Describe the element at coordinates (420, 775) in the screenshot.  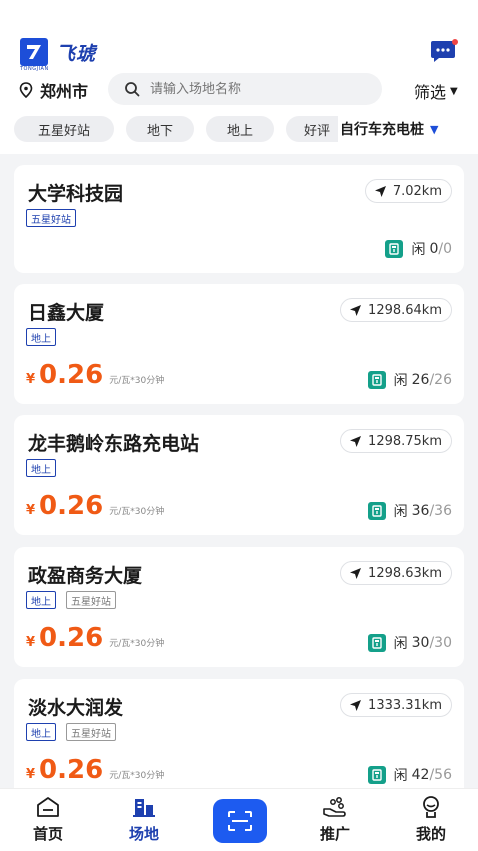
I see `free-count: 42` at that location.